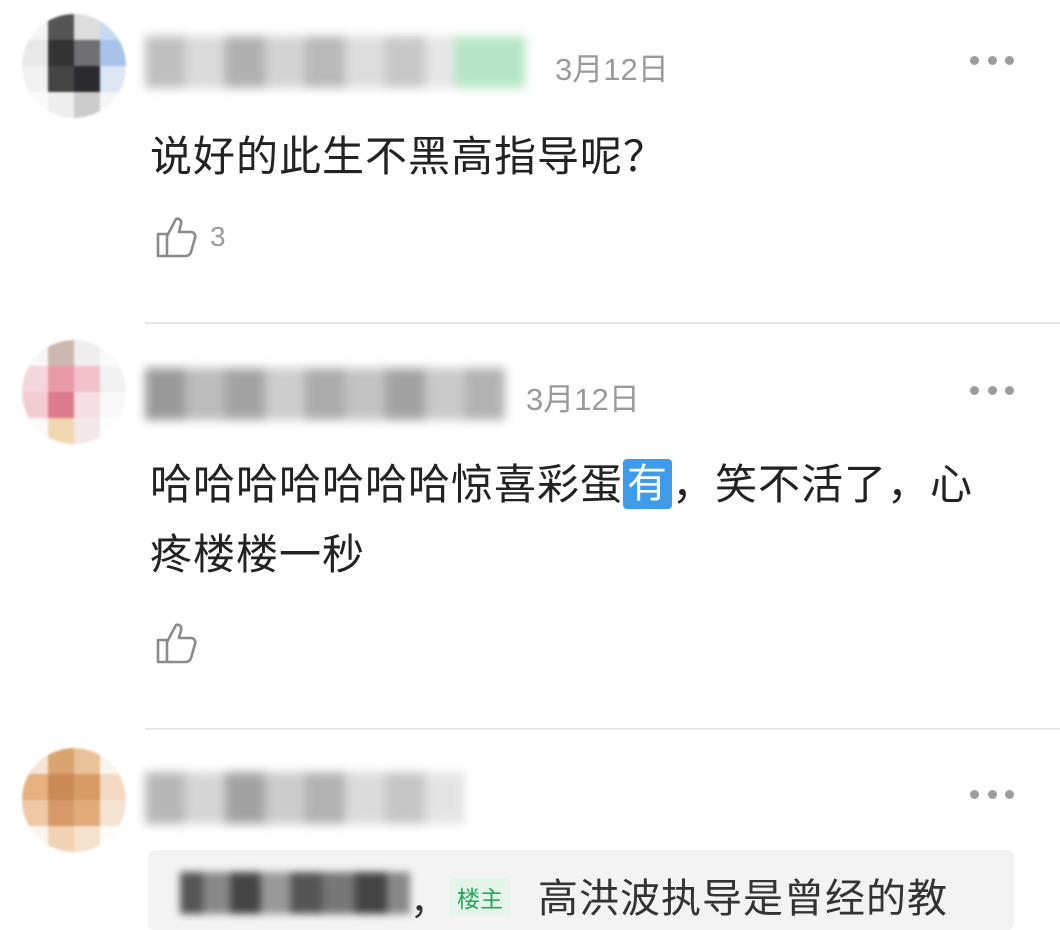 This screenshot has width=1060, height=930. What do you see at coordinates (429, 901) in the screenshot?
I see `quote-comma: ，` at bounding box center [429, 901].